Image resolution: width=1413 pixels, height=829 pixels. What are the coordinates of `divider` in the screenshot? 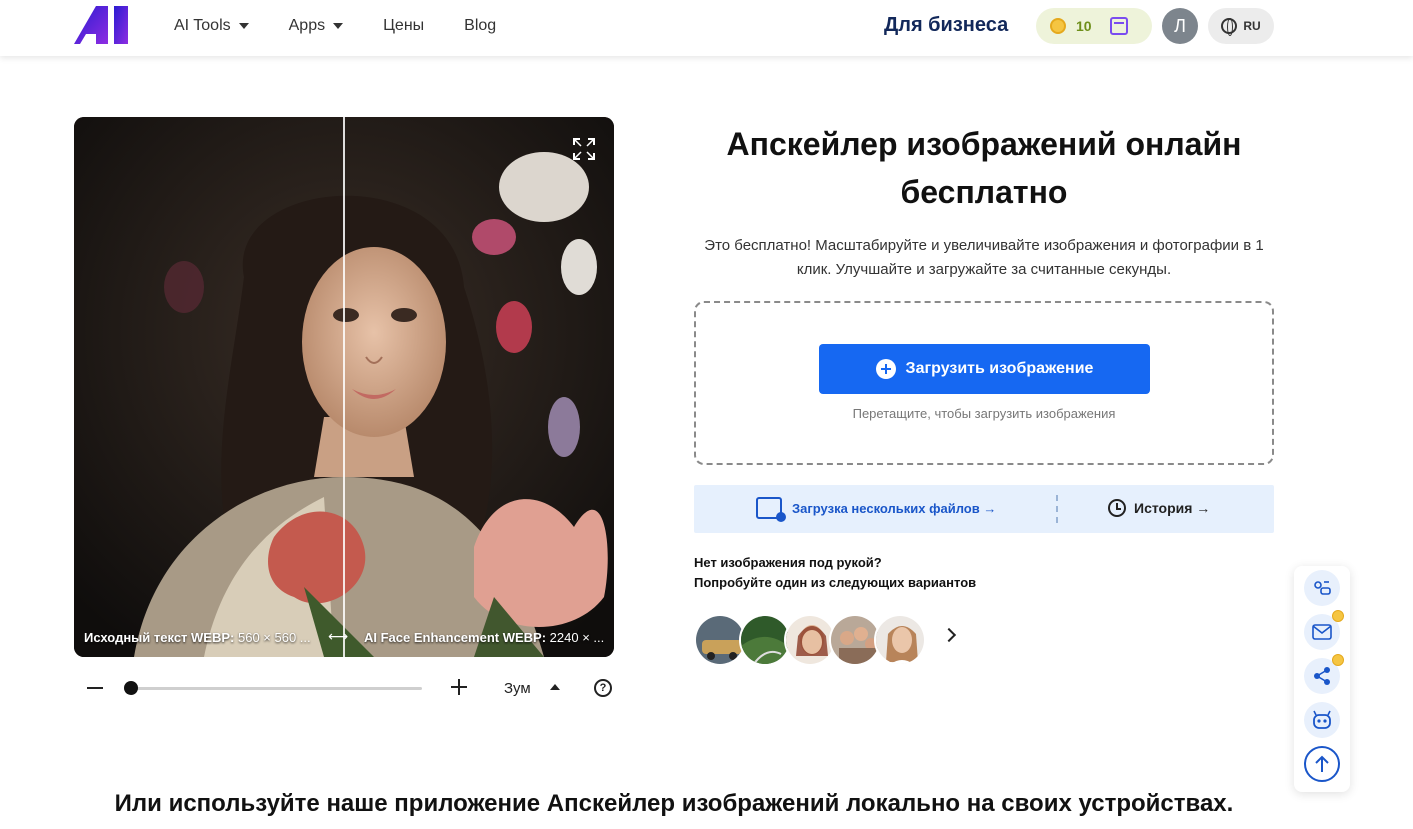 It's located at (1057, 509).